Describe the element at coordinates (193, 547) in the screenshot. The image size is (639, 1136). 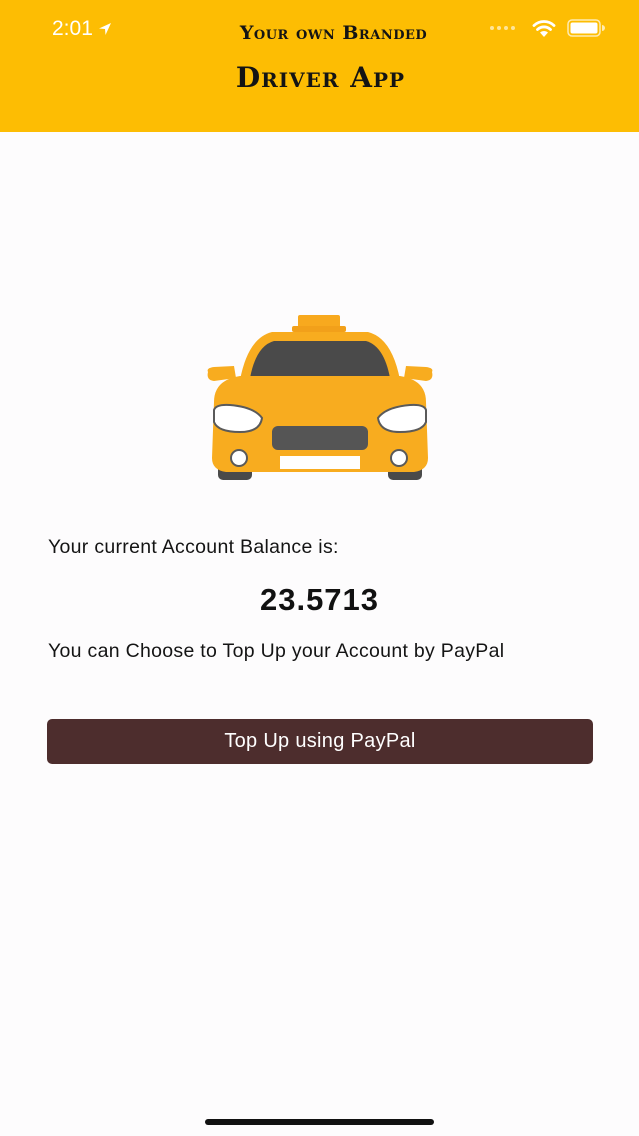
I see `balance-label: Your current Account Balance is:` at that location.